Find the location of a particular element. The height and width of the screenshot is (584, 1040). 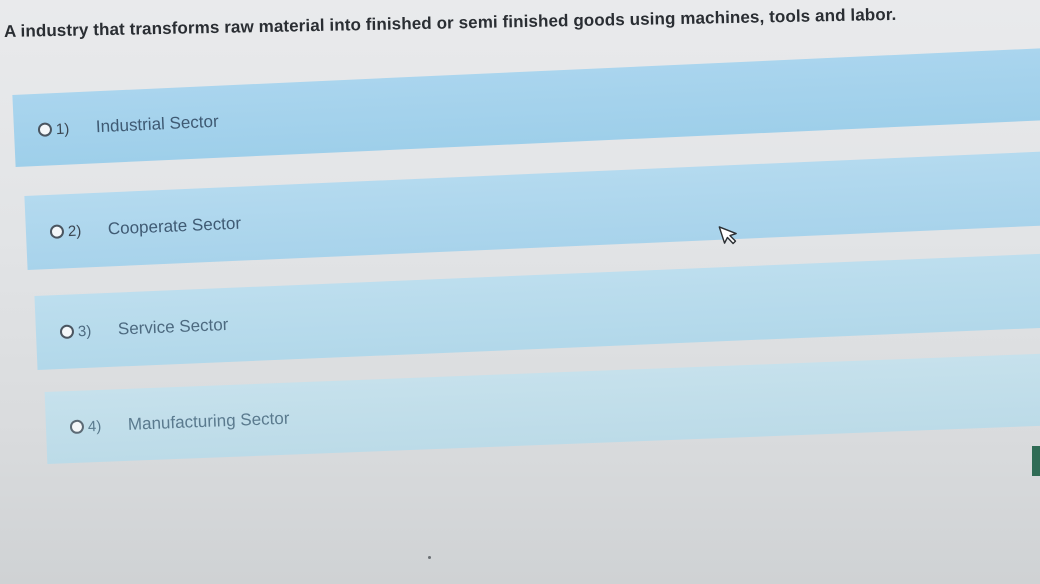

option-number: 2) is located at coordinates (74, 231).